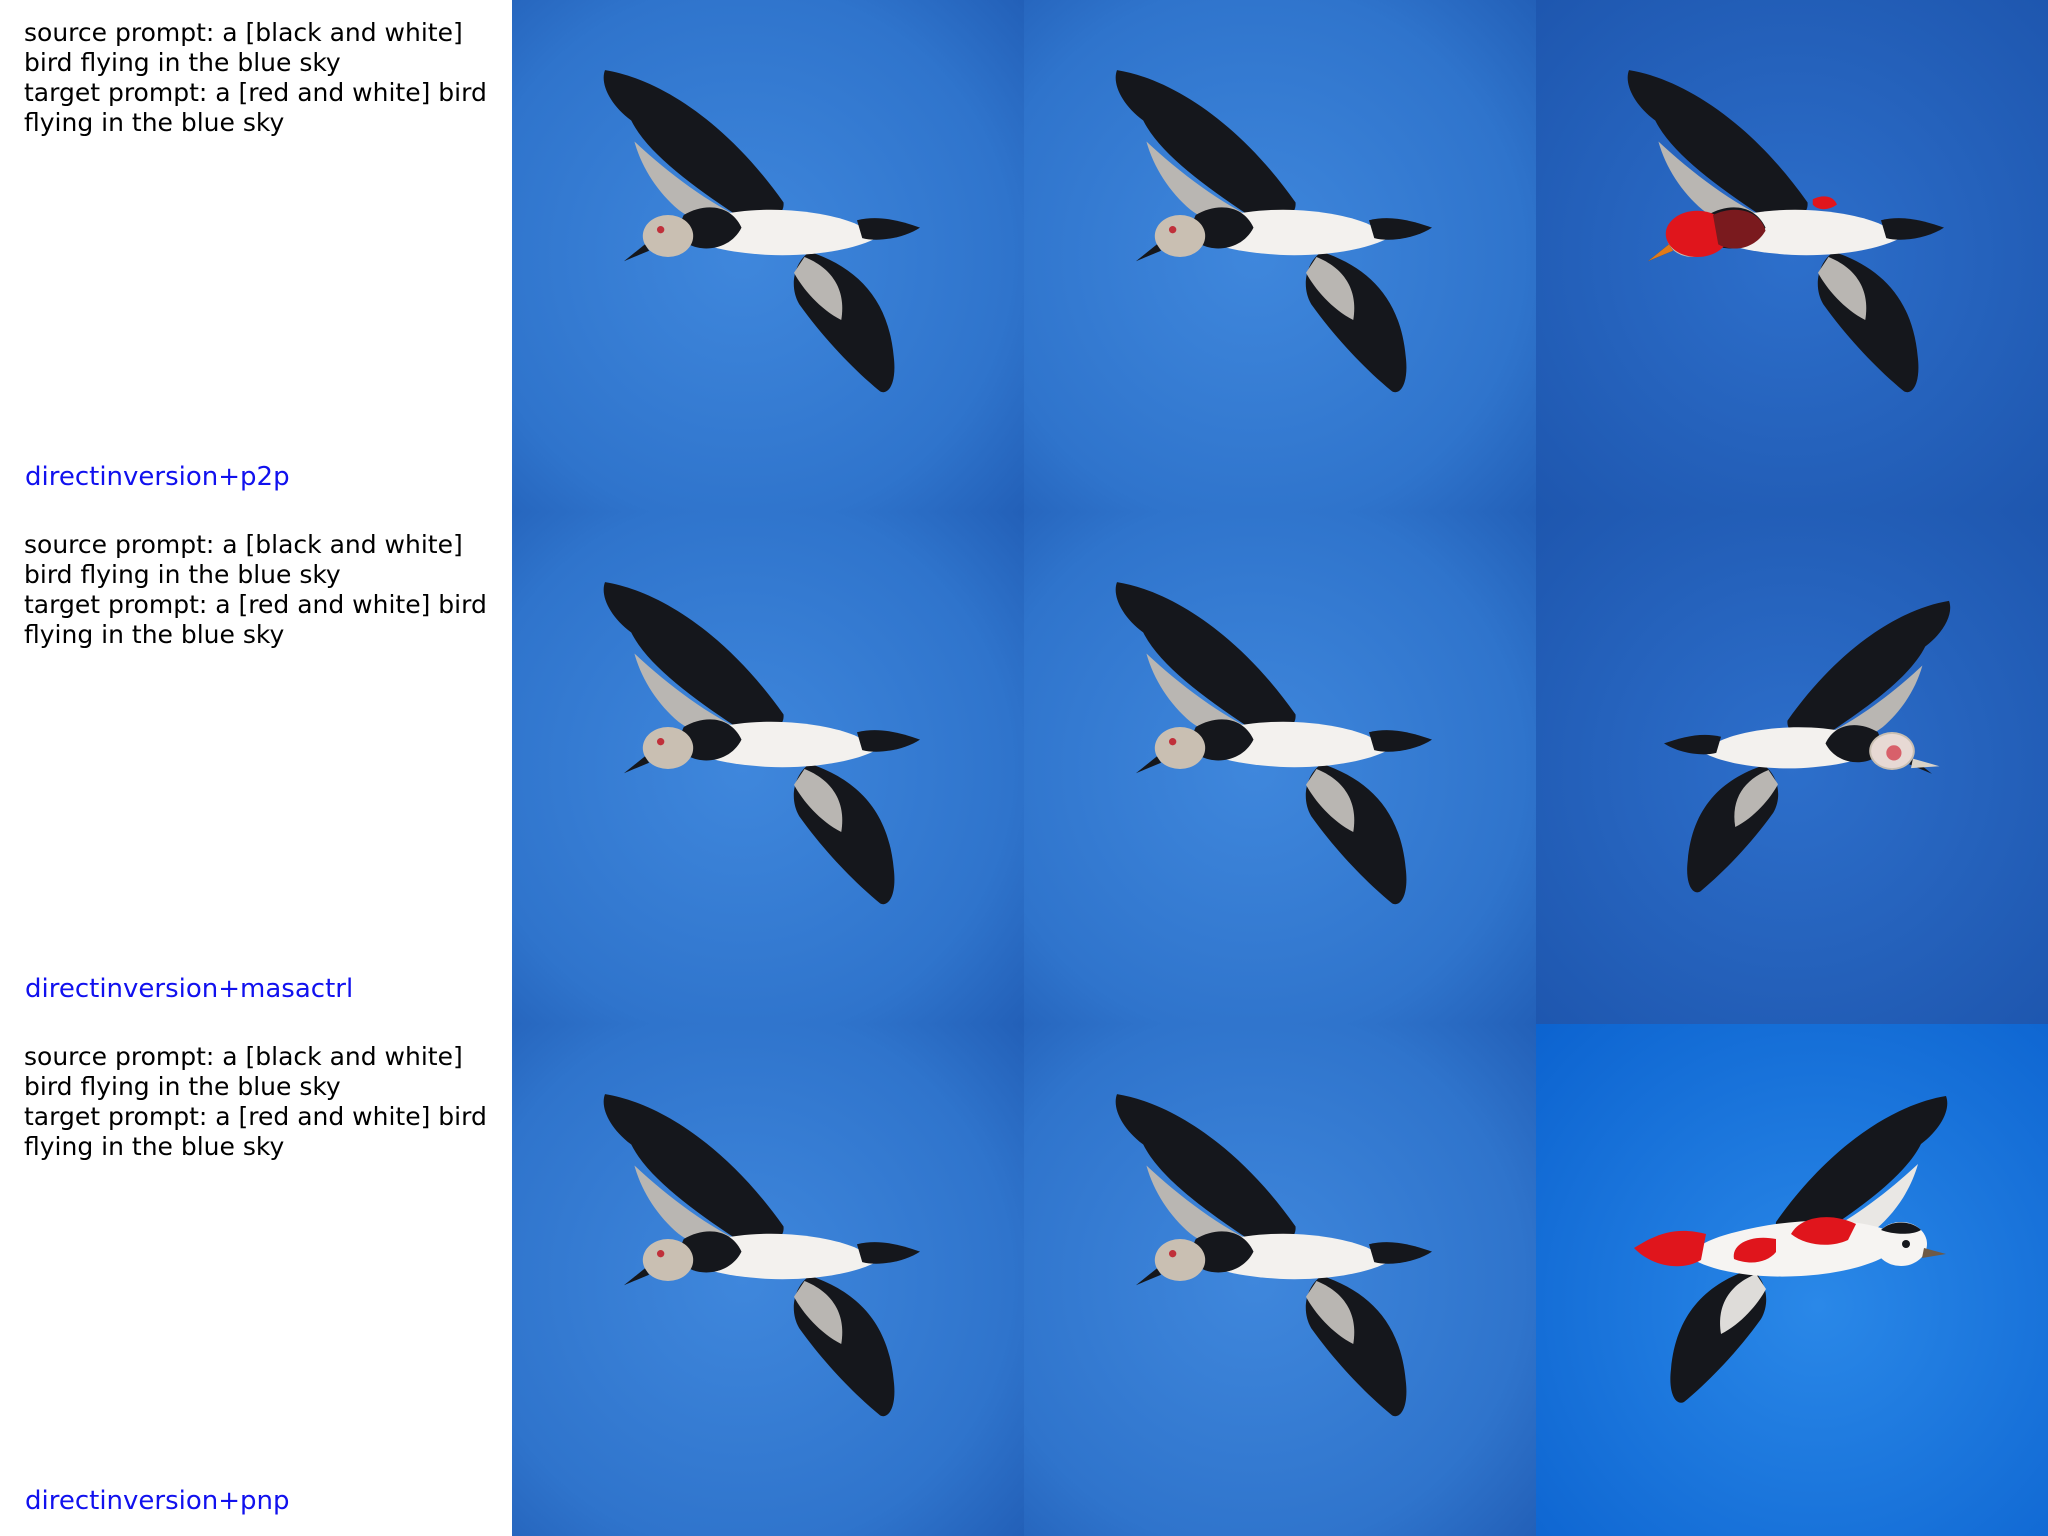 The height and width of the screenshot is (1536, 2048). Describe the element at coordinates (189, 989) in the screenshot. I see `method-label: directinversion+masactrl` at that location.